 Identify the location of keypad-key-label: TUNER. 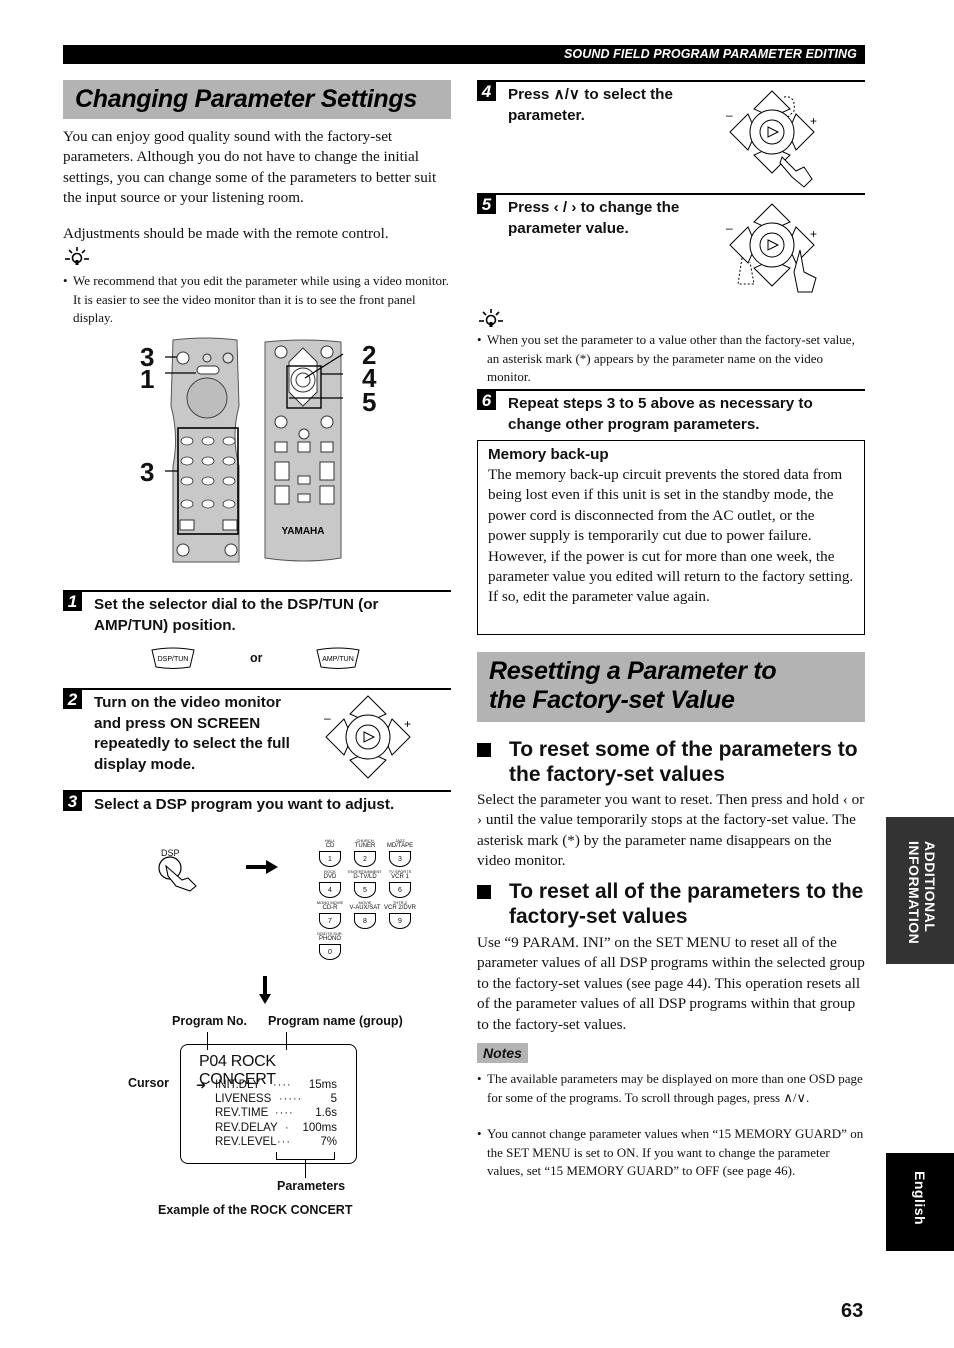
(365, 846).